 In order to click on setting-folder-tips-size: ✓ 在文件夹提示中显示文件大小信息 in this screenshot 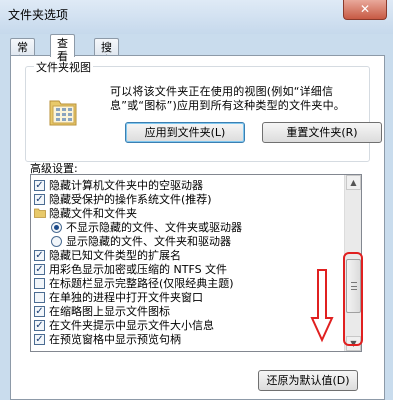, I will do `click(184, 325)`.